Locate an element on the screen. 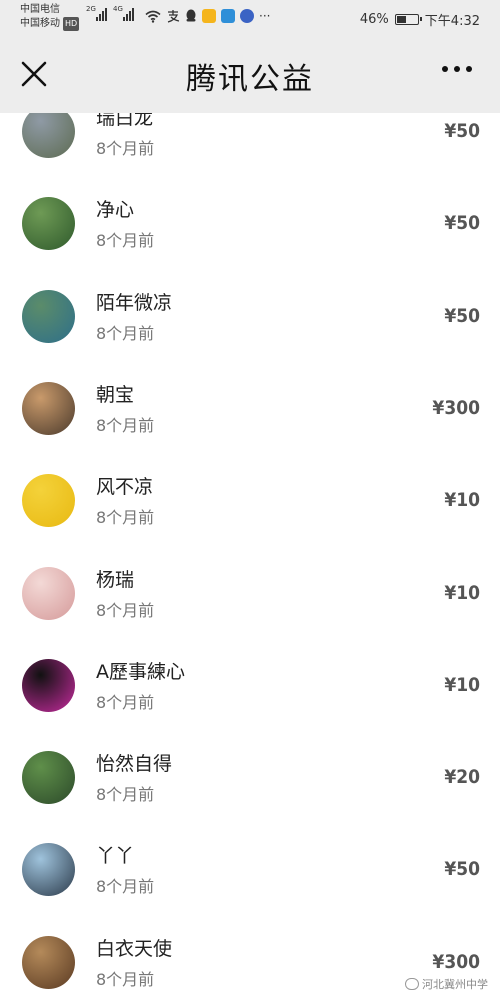  list-item: 怡然自得 8个月前 ¥20 is located at coordinates (250, 778).